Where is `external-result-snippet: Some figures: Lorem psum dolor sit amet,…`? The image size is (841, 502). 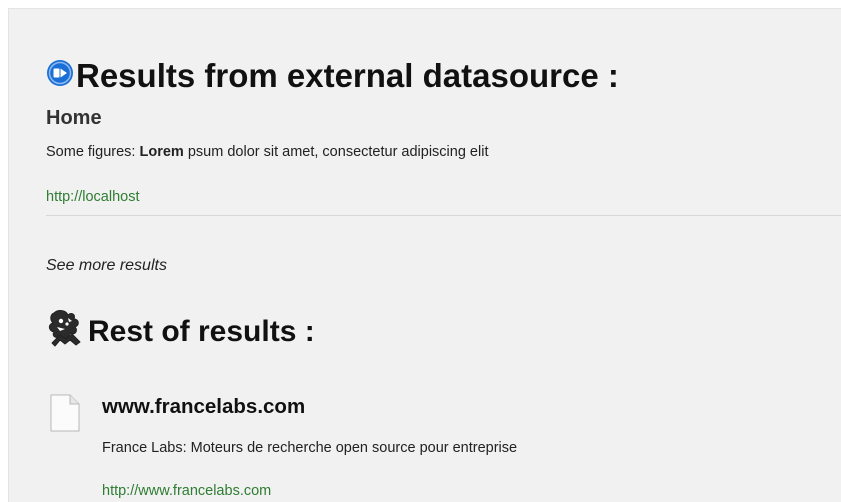
external-result-snippet: Some figures: Lorem psum dolor sit amet,… is located at coordinates (267, 152).